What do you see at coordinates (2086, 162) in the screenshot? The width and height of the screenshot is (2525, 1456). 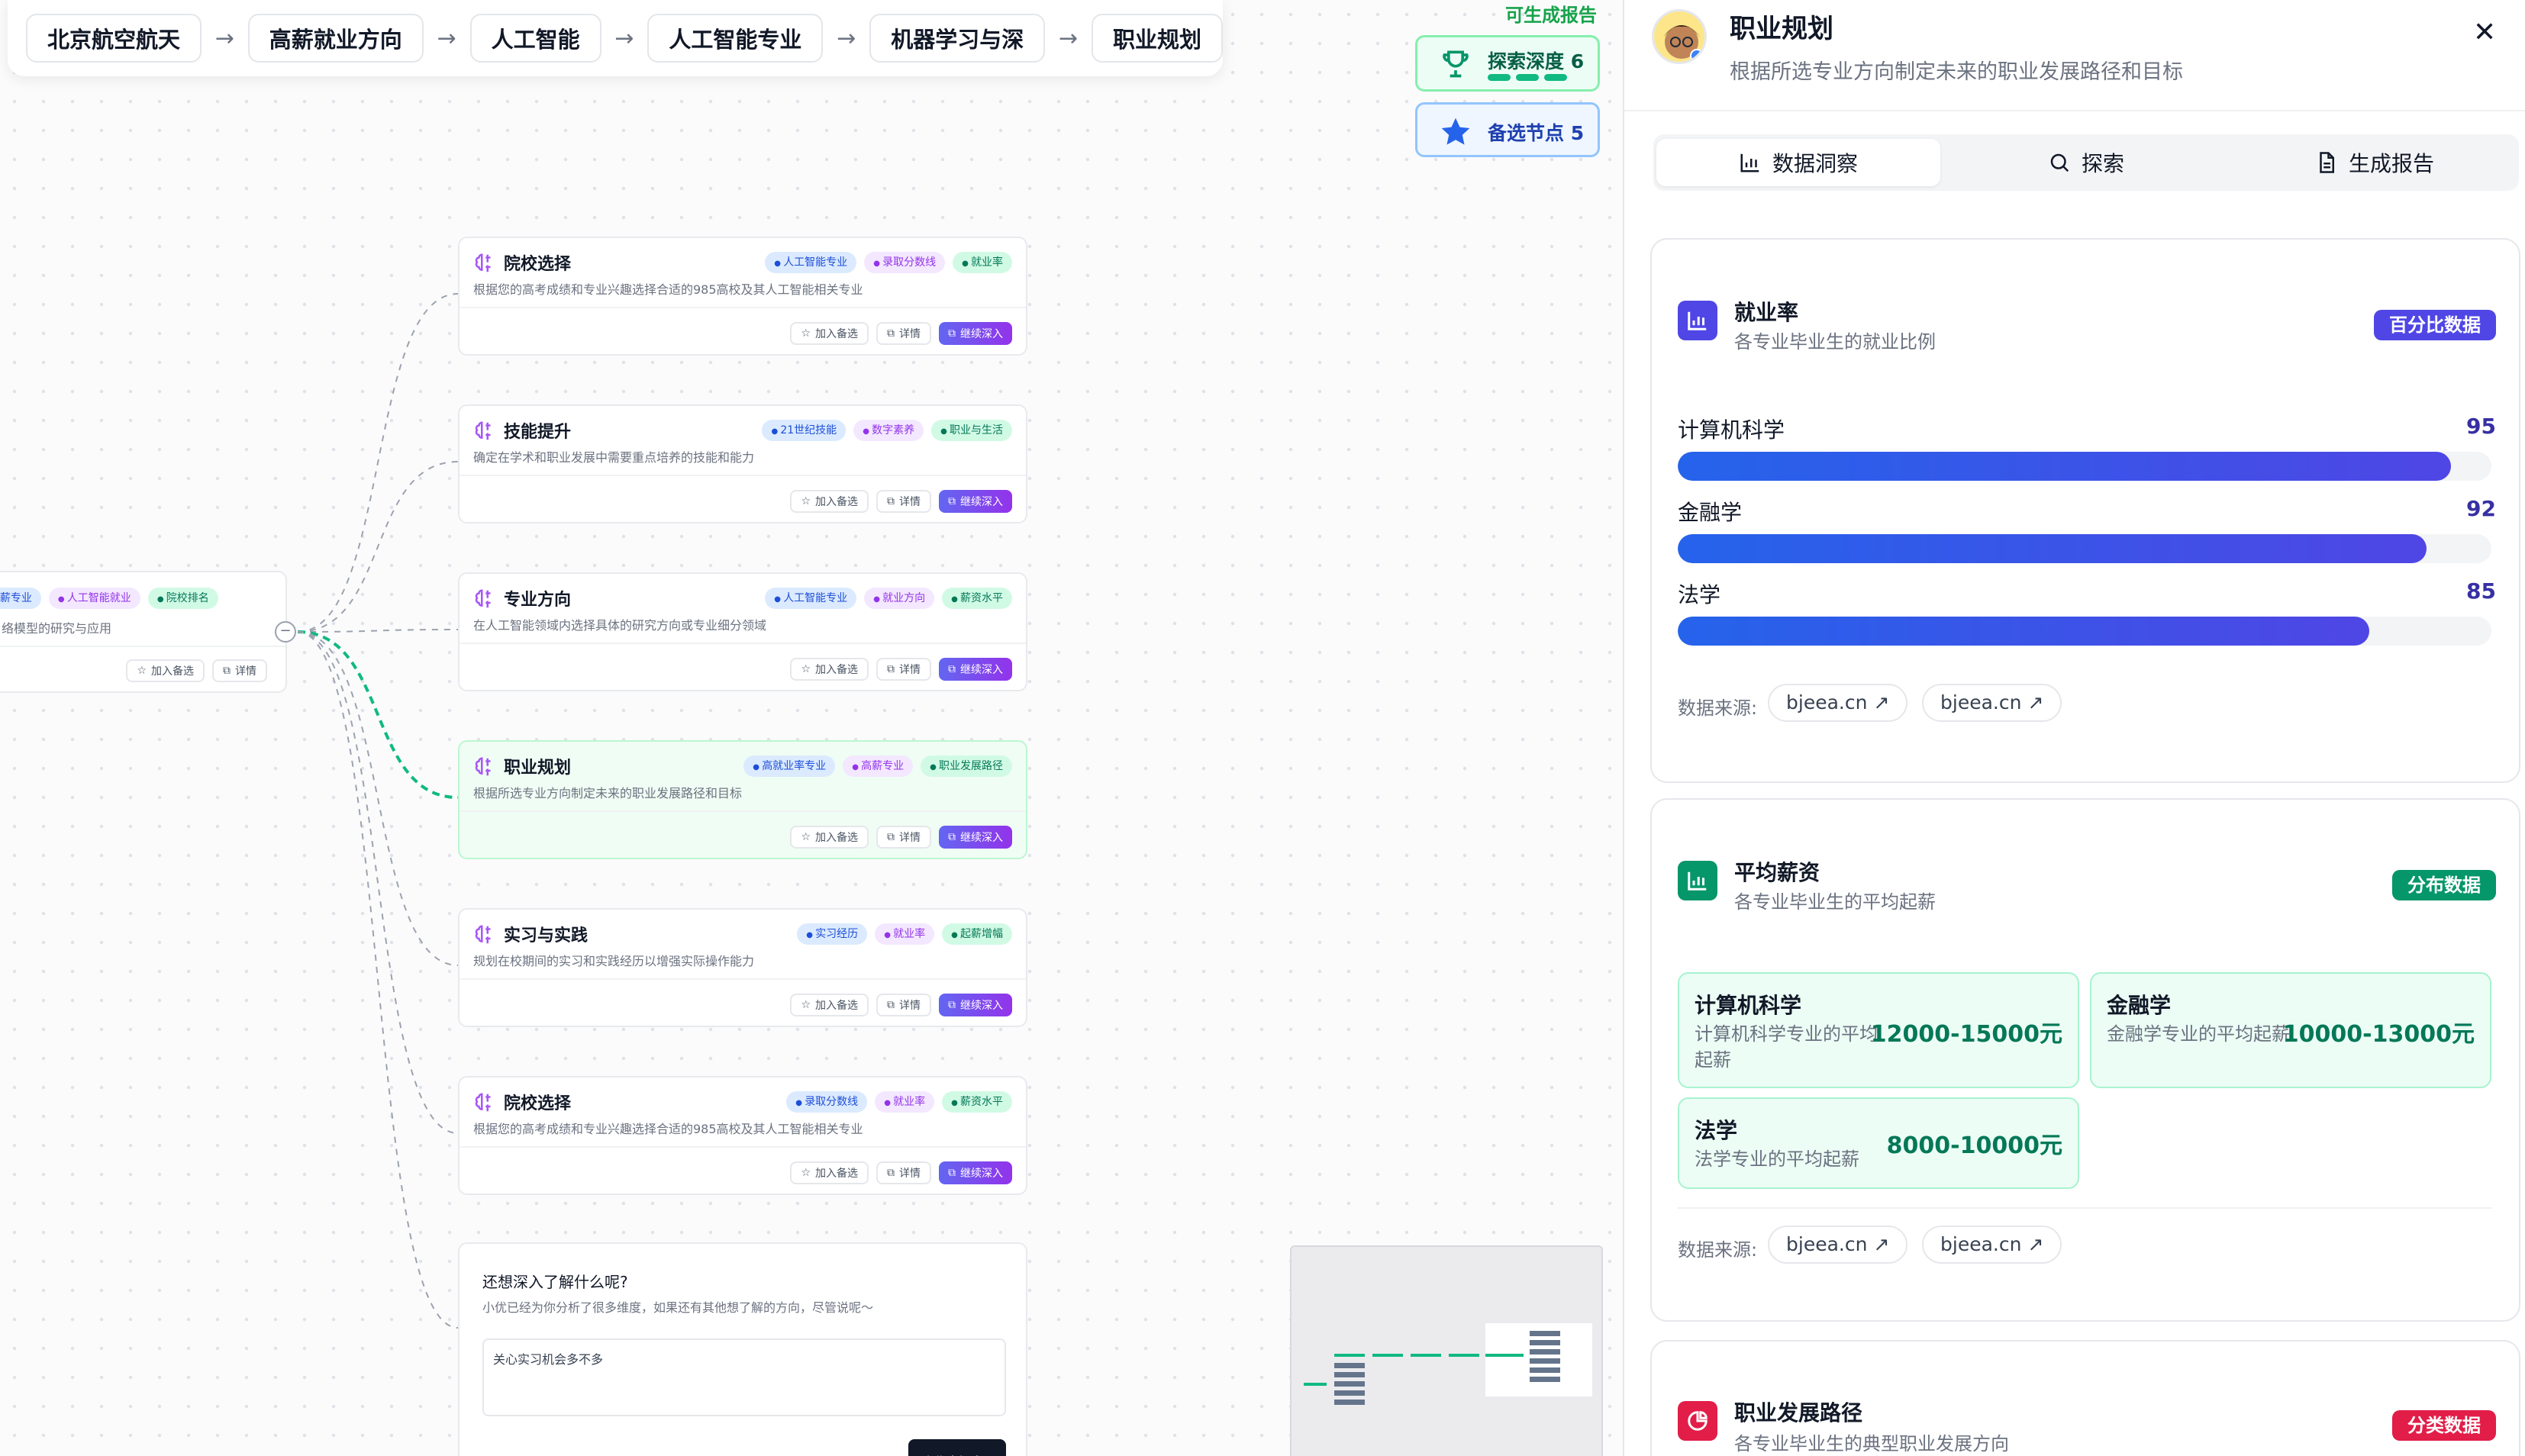 I see `tab-explore: 探索` at bounding box center [2086, 162].